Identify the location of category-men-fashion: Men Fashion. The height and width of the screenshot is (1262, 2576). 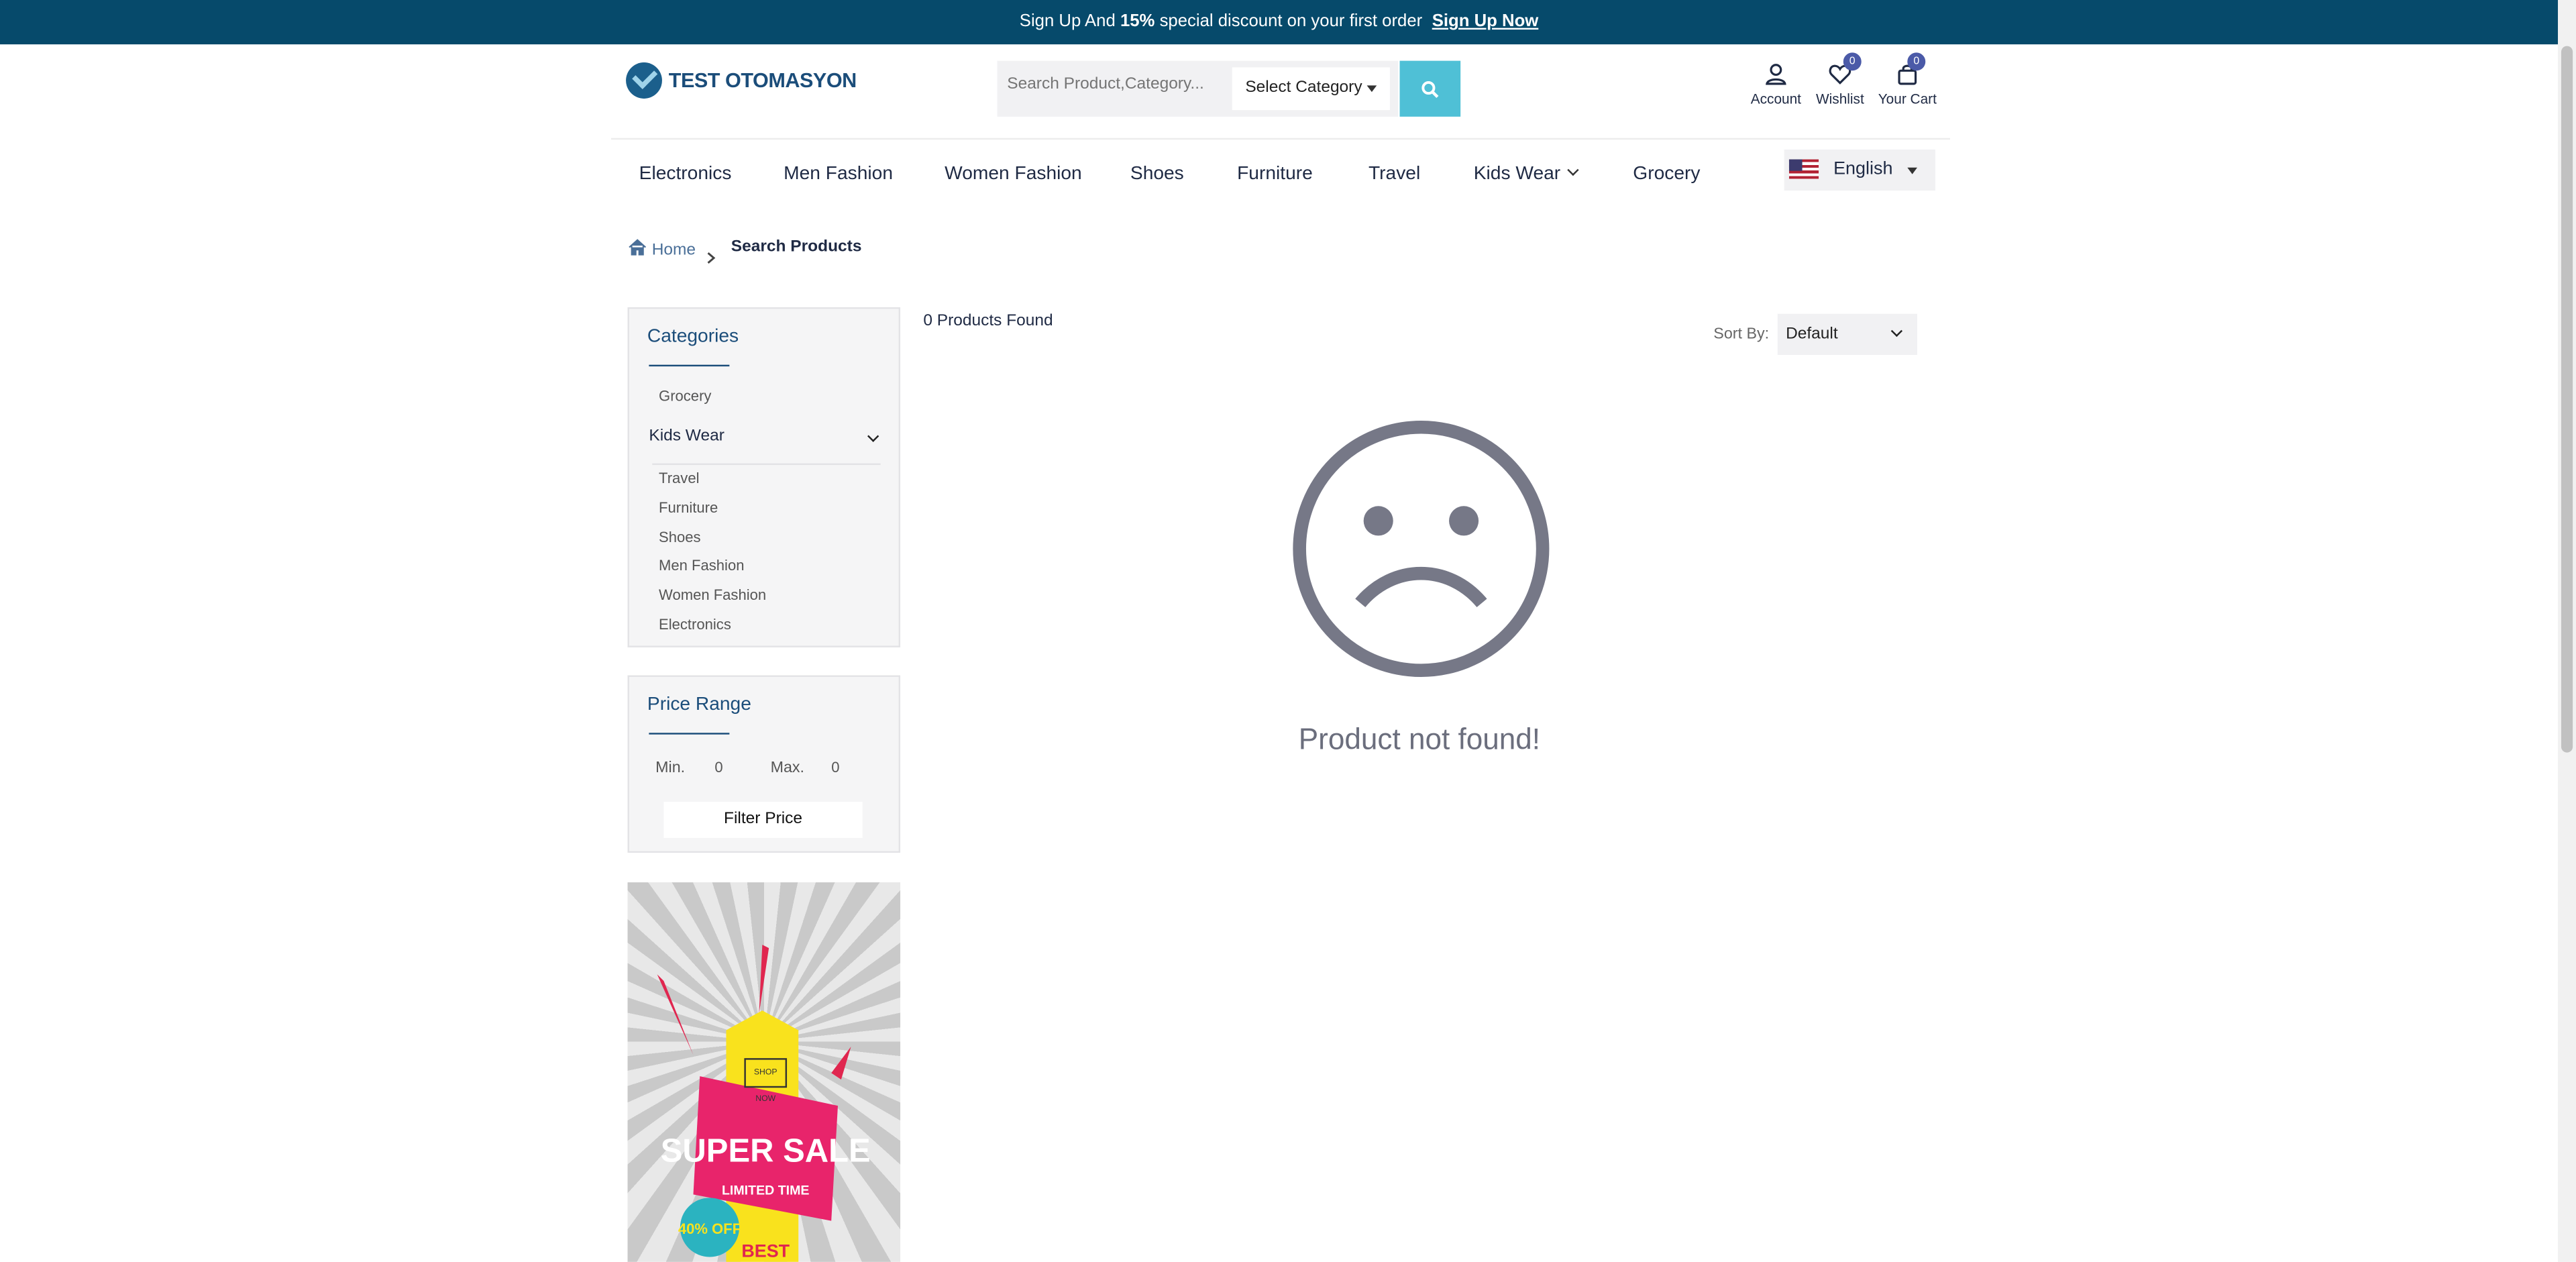
(701, 565).